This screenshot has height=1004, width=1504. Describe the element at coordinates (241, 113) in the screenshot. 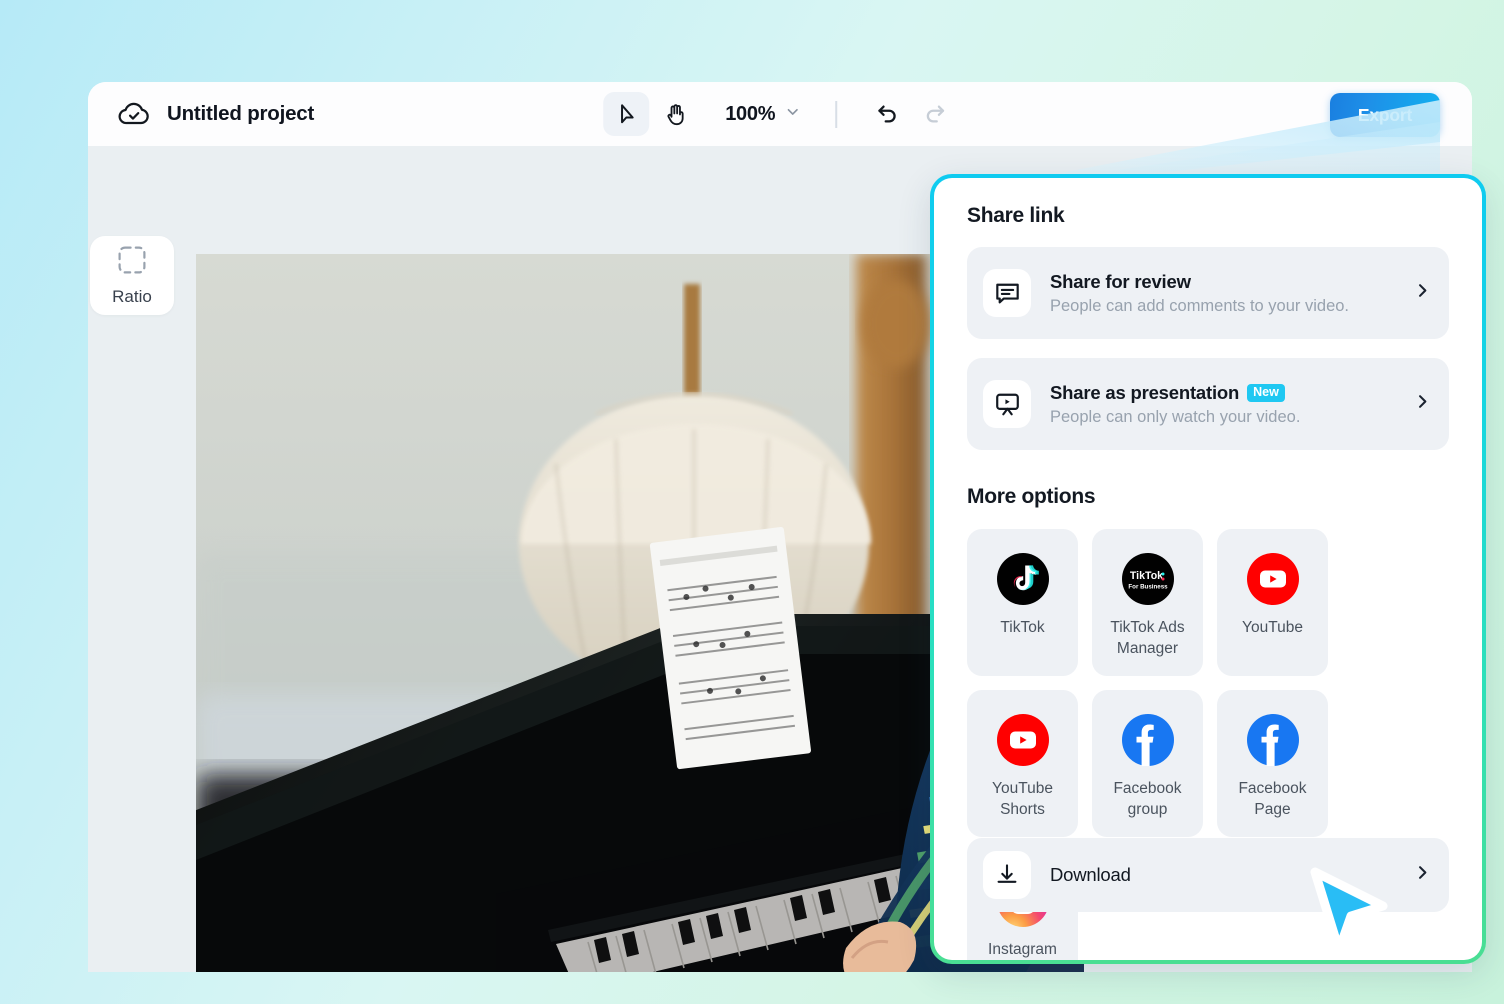

I see `project-title: Untitled project` at that location.